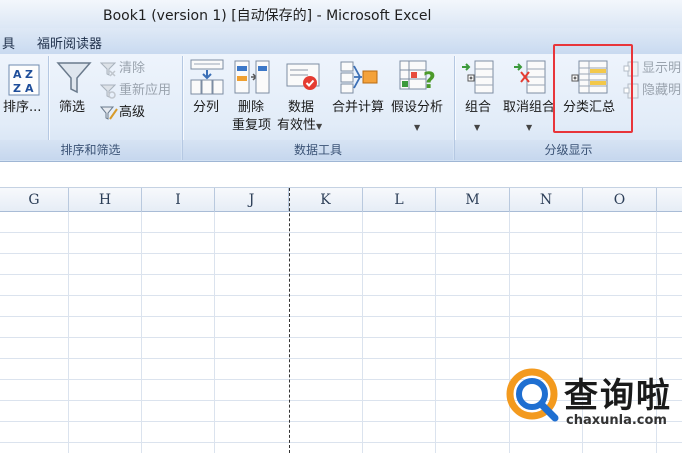 This screenshot has height=453, width=682. Describe the element at coordinates (661, 91) in the screenshot. I see `hide-detail-button: 隐藏明` at that location.